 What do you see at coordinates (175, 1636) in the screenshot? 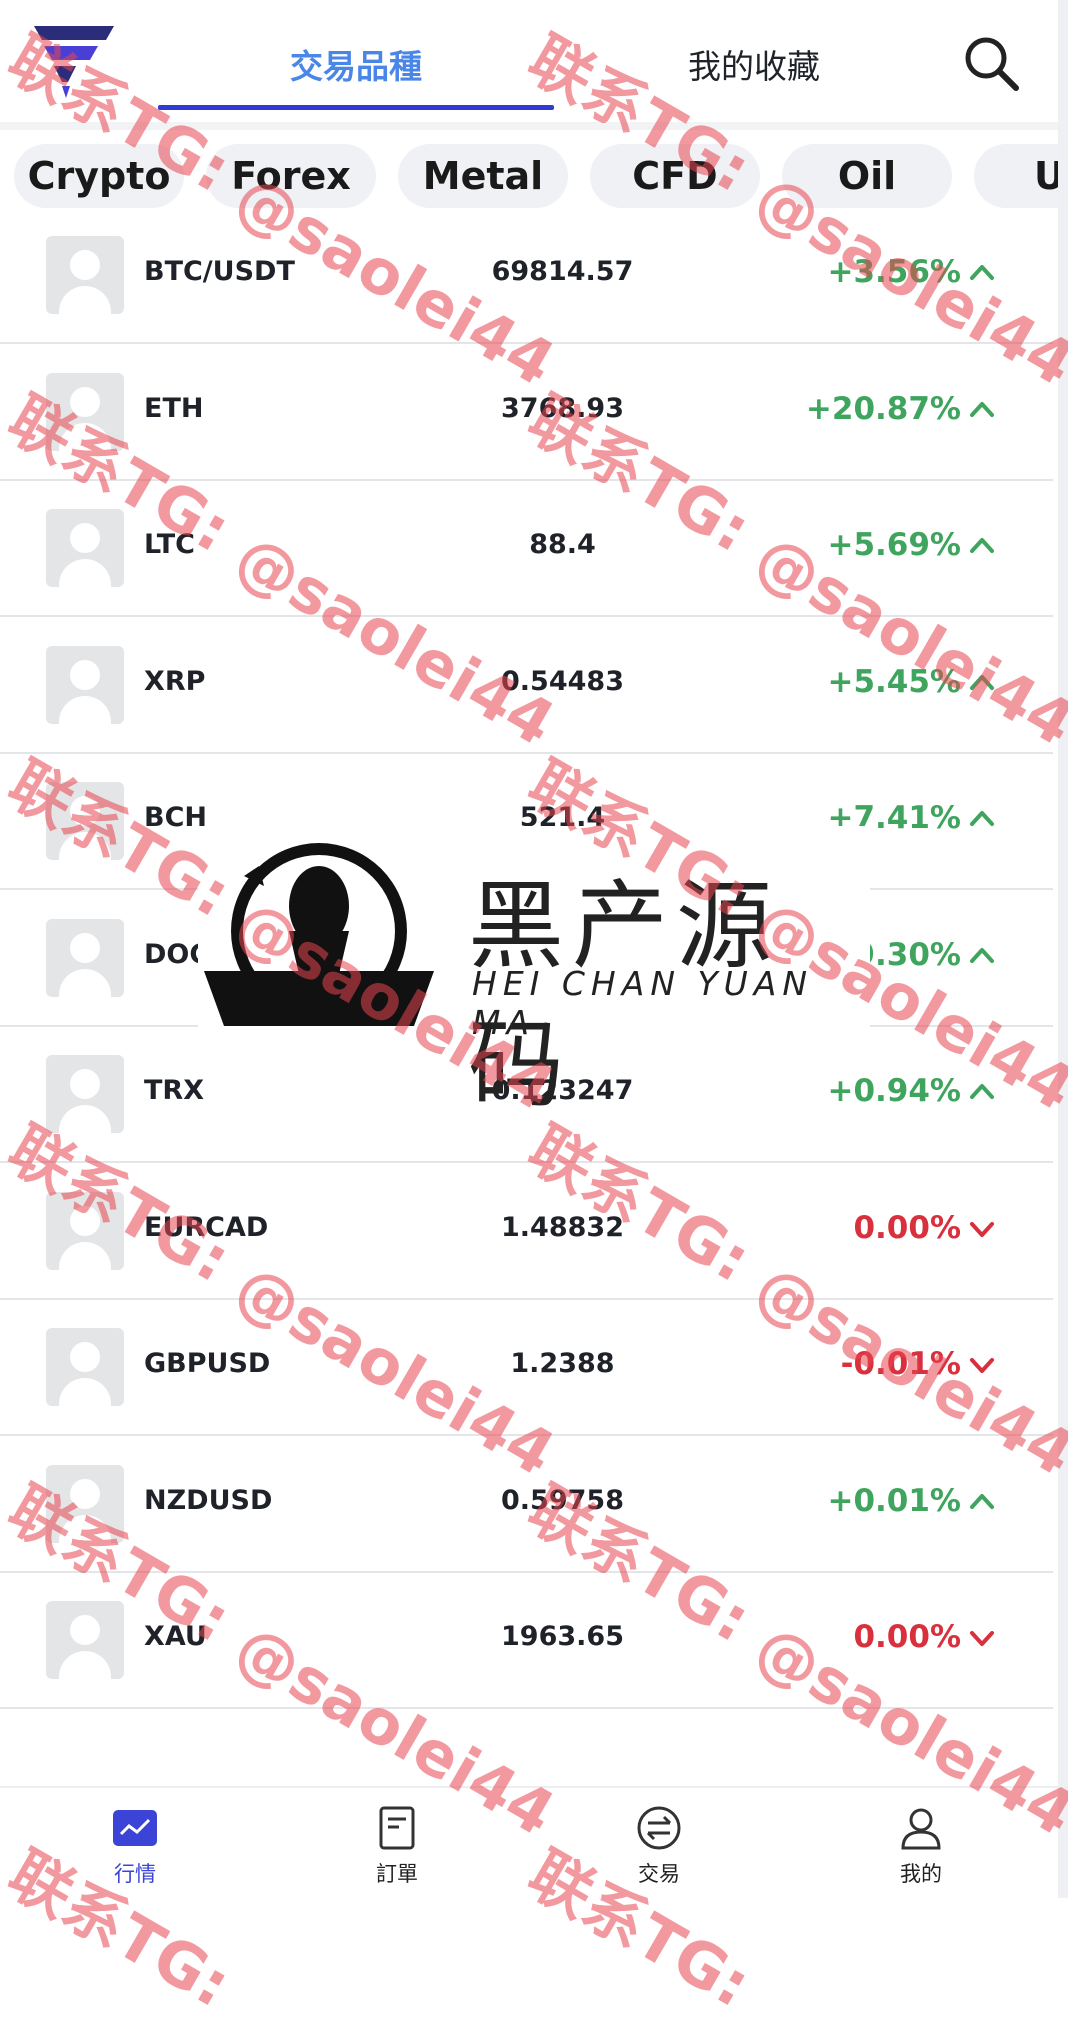
I see `quote-symbol: XAU` at bounding box center [175, 1636].